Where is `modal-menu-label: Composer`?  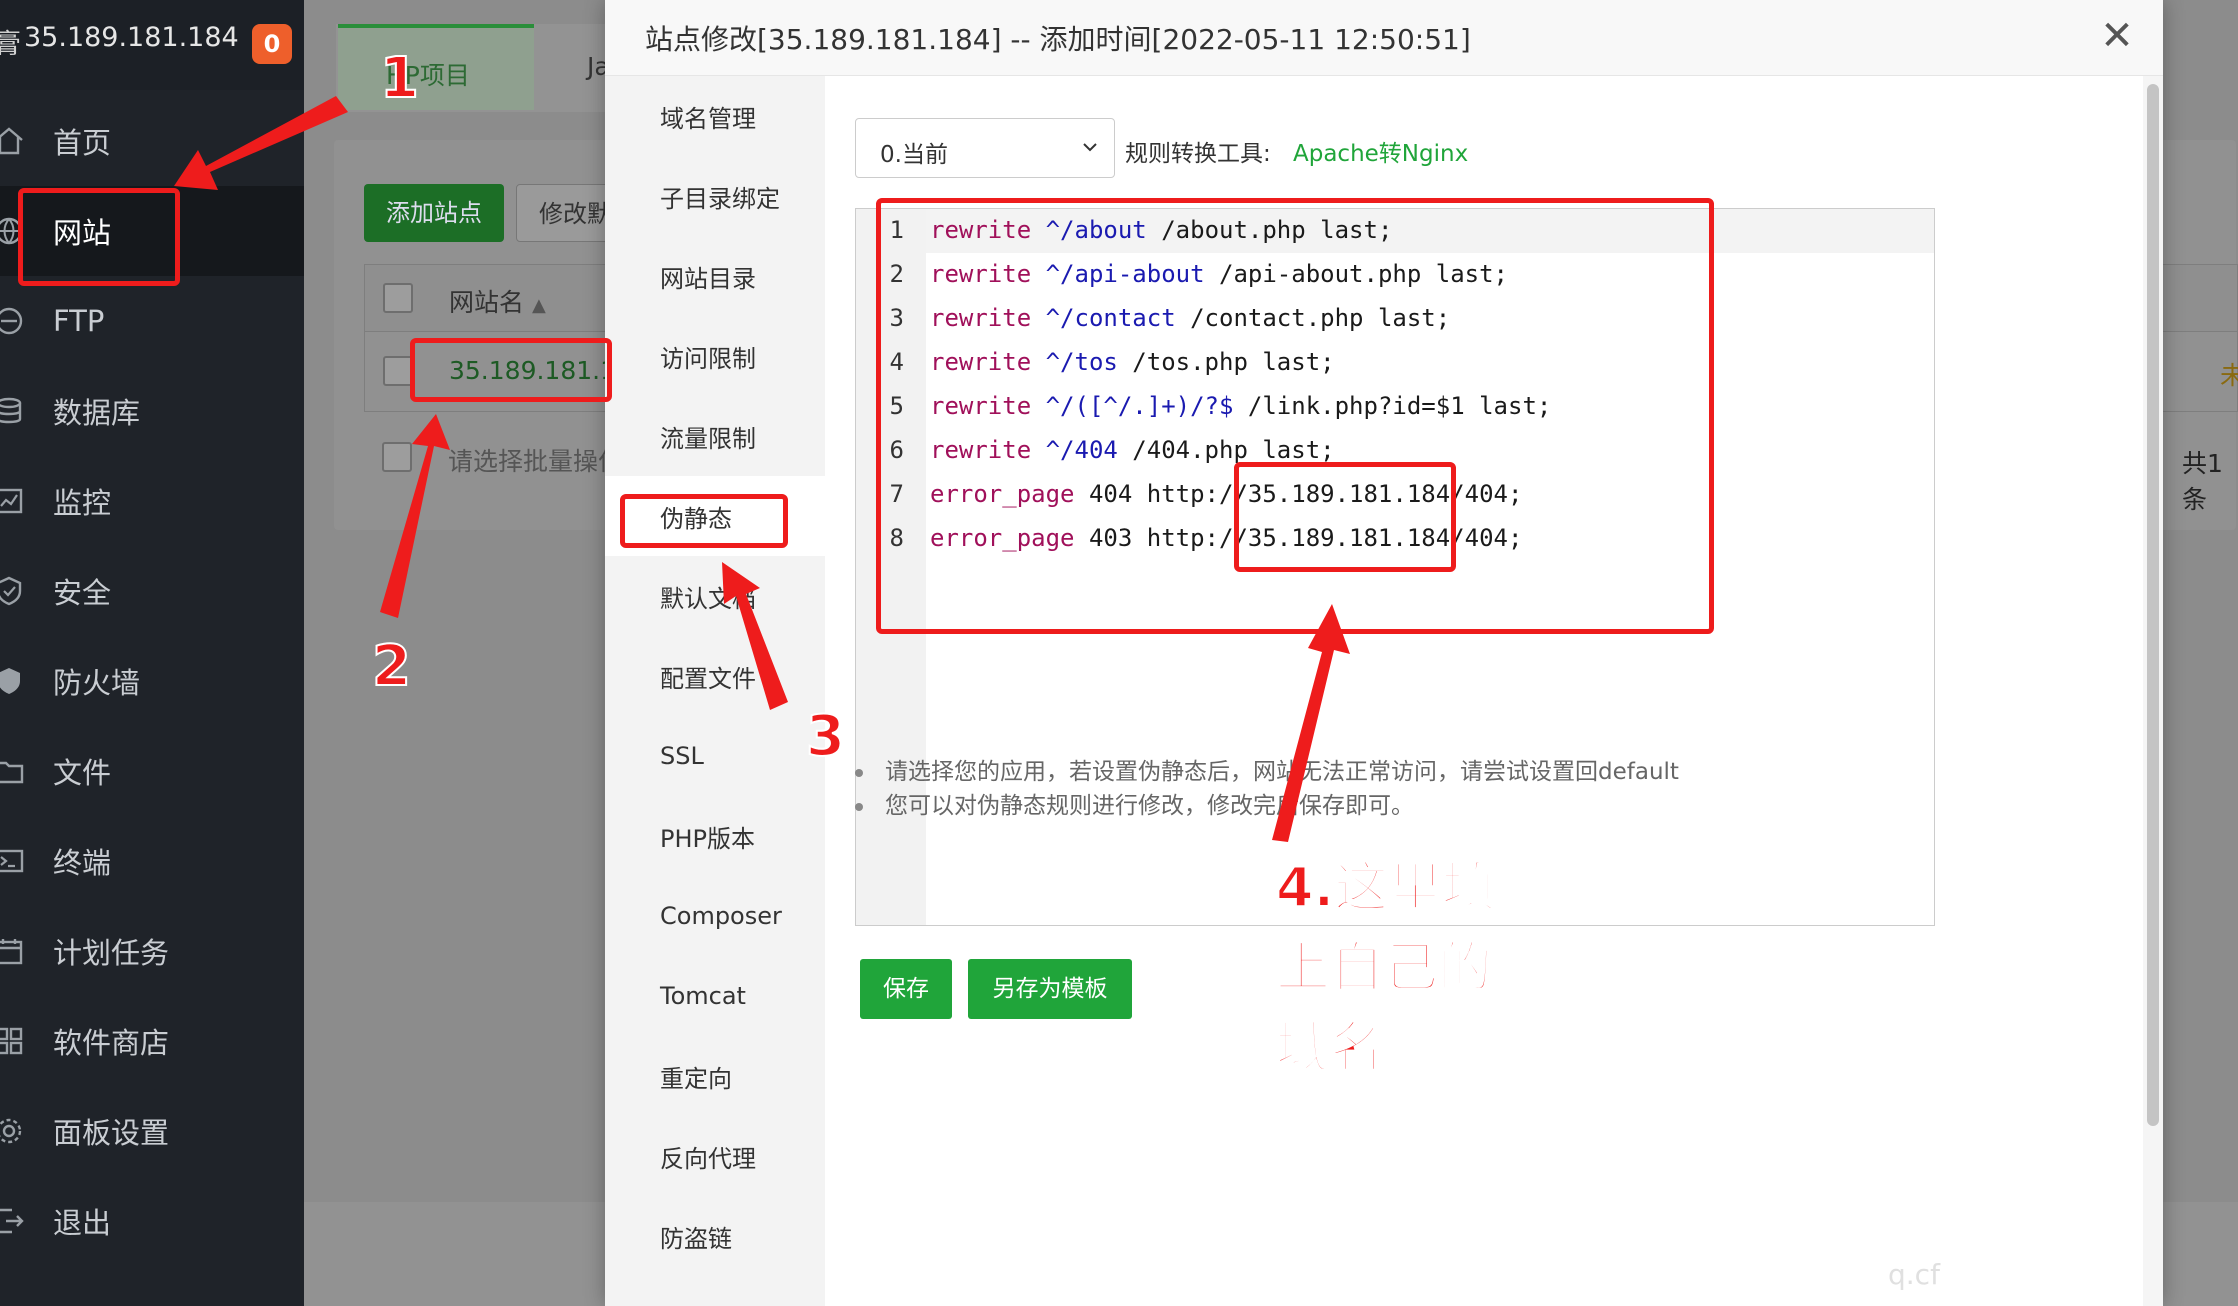 modal-menu-label: Composer is located at coordinates (721, 916).